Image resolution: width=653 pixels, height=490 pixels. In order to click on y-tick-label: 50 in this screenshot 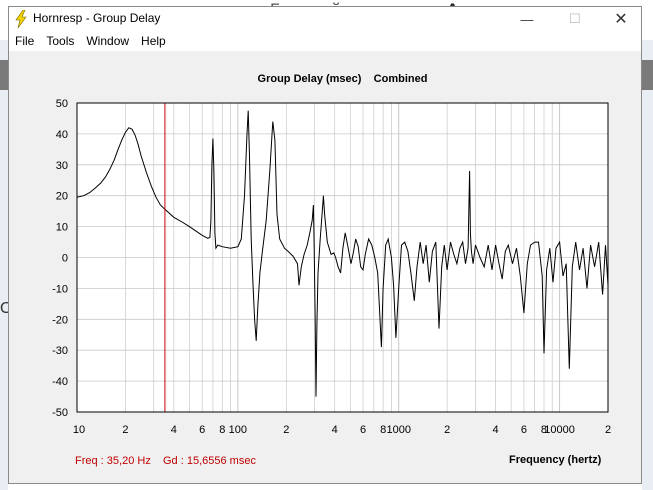, I will do `click(62, 104)`.